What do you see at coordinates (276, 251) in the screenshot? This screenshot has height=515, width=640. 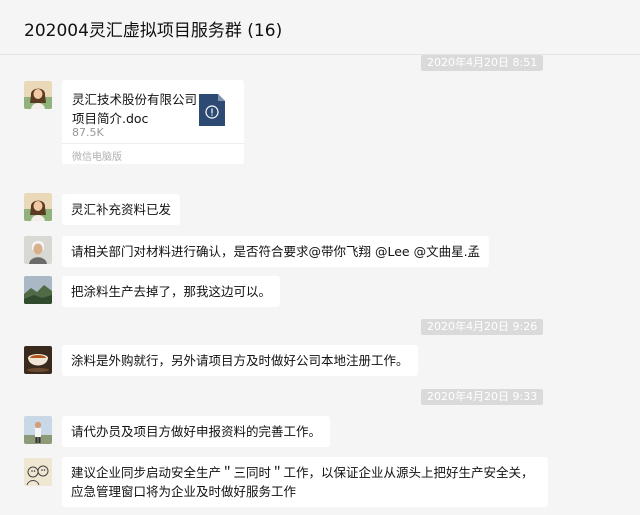 I see `message-bubble: 请相关部门对材料进行确认，是否符合要求@带你飞翔 @Lee @文曲星.孟` at bounding box center [276, 251].